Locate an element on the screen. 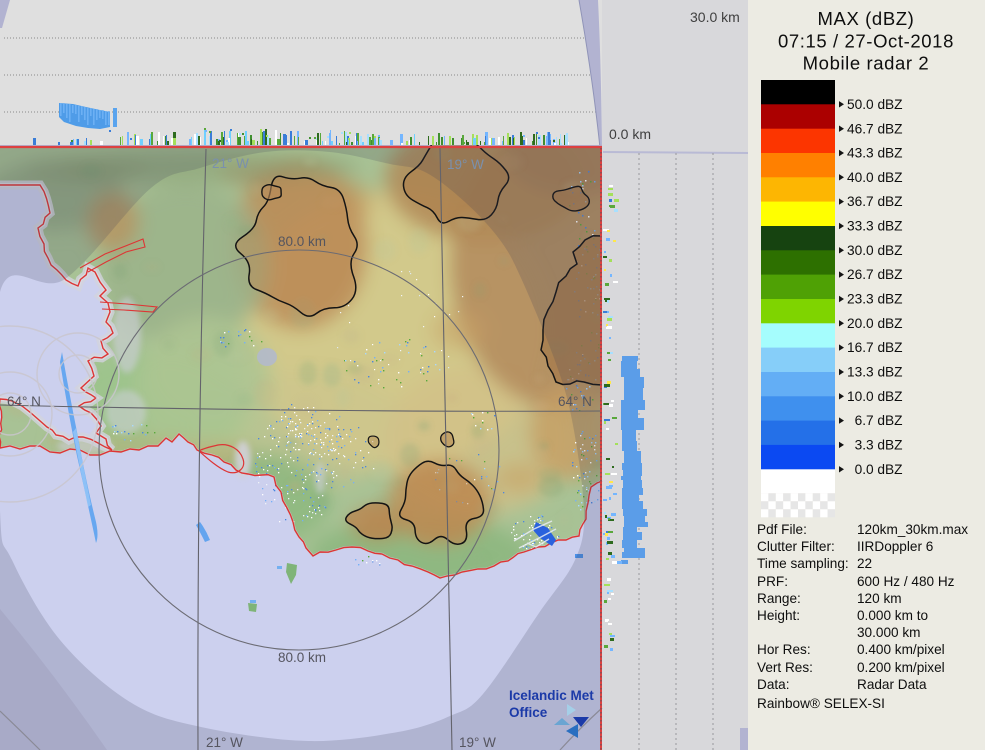  svg-text: Height: is located at coordinates (778, 615).